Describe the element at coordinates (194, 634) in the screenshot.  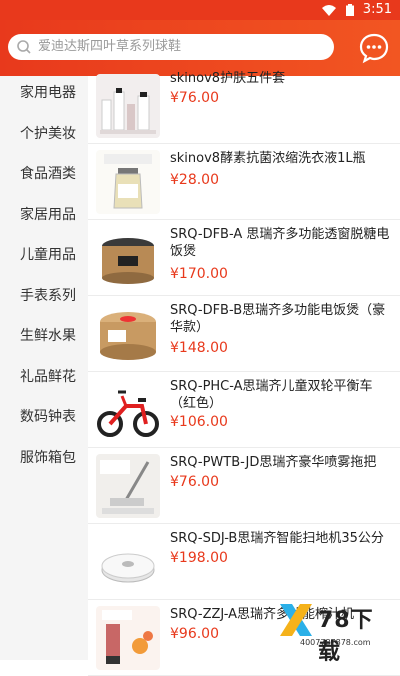
I see `product-price: ¥96.00` at that location.